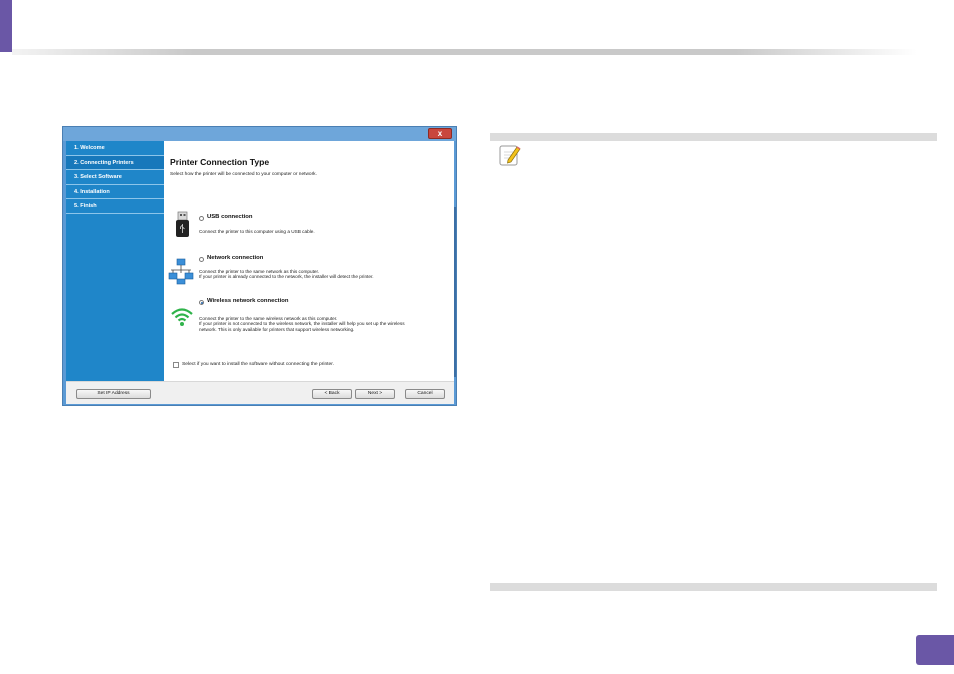 The image size is (954, 674). What do you see at coordinates (115, 148) in the screenshot?
I see `step-welcome: 1. Welcome` at bounding box center [115, 148].